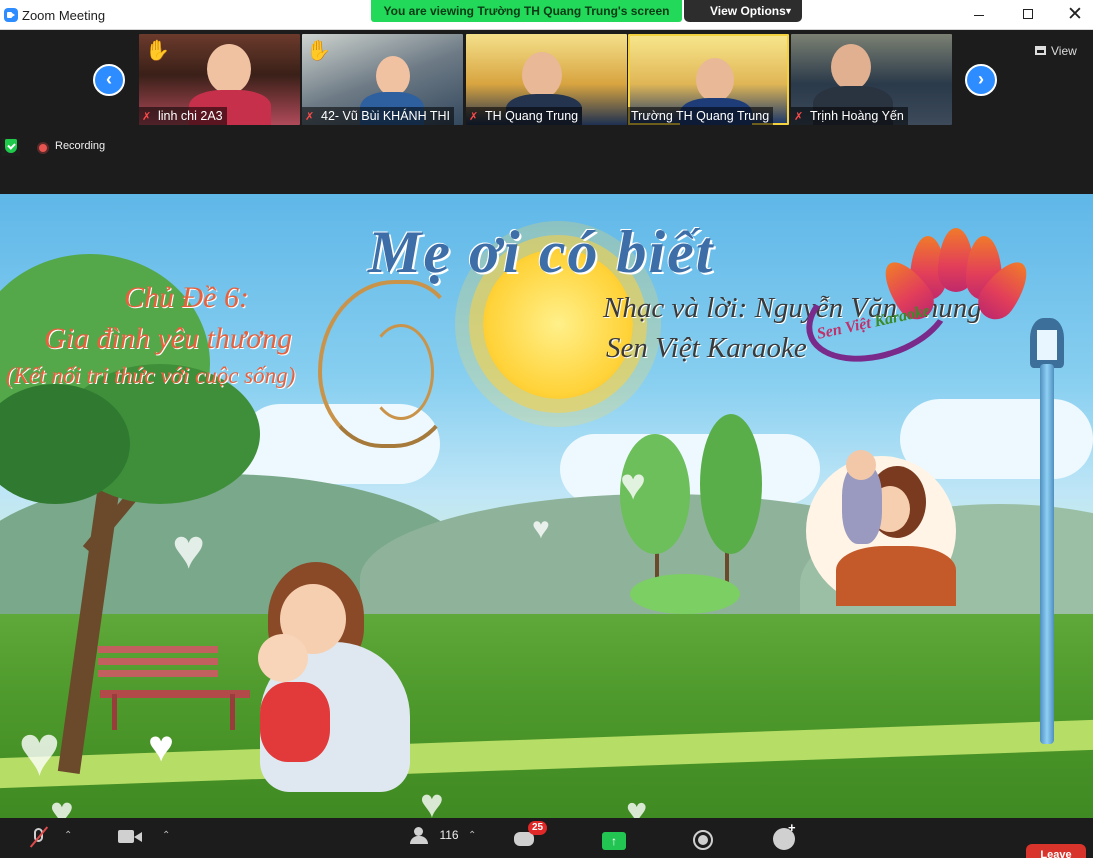 The image size is (1093, 858). I want to click on mother-shirt, so click(896, 576).